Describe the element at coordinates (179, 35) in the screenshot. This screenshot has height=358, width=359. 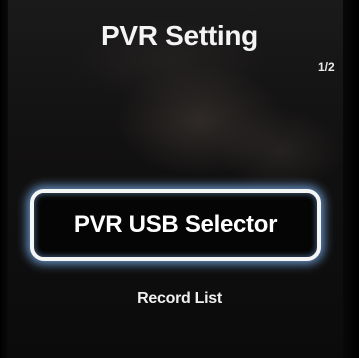
I see `page-title: PVR Setting` at that location.